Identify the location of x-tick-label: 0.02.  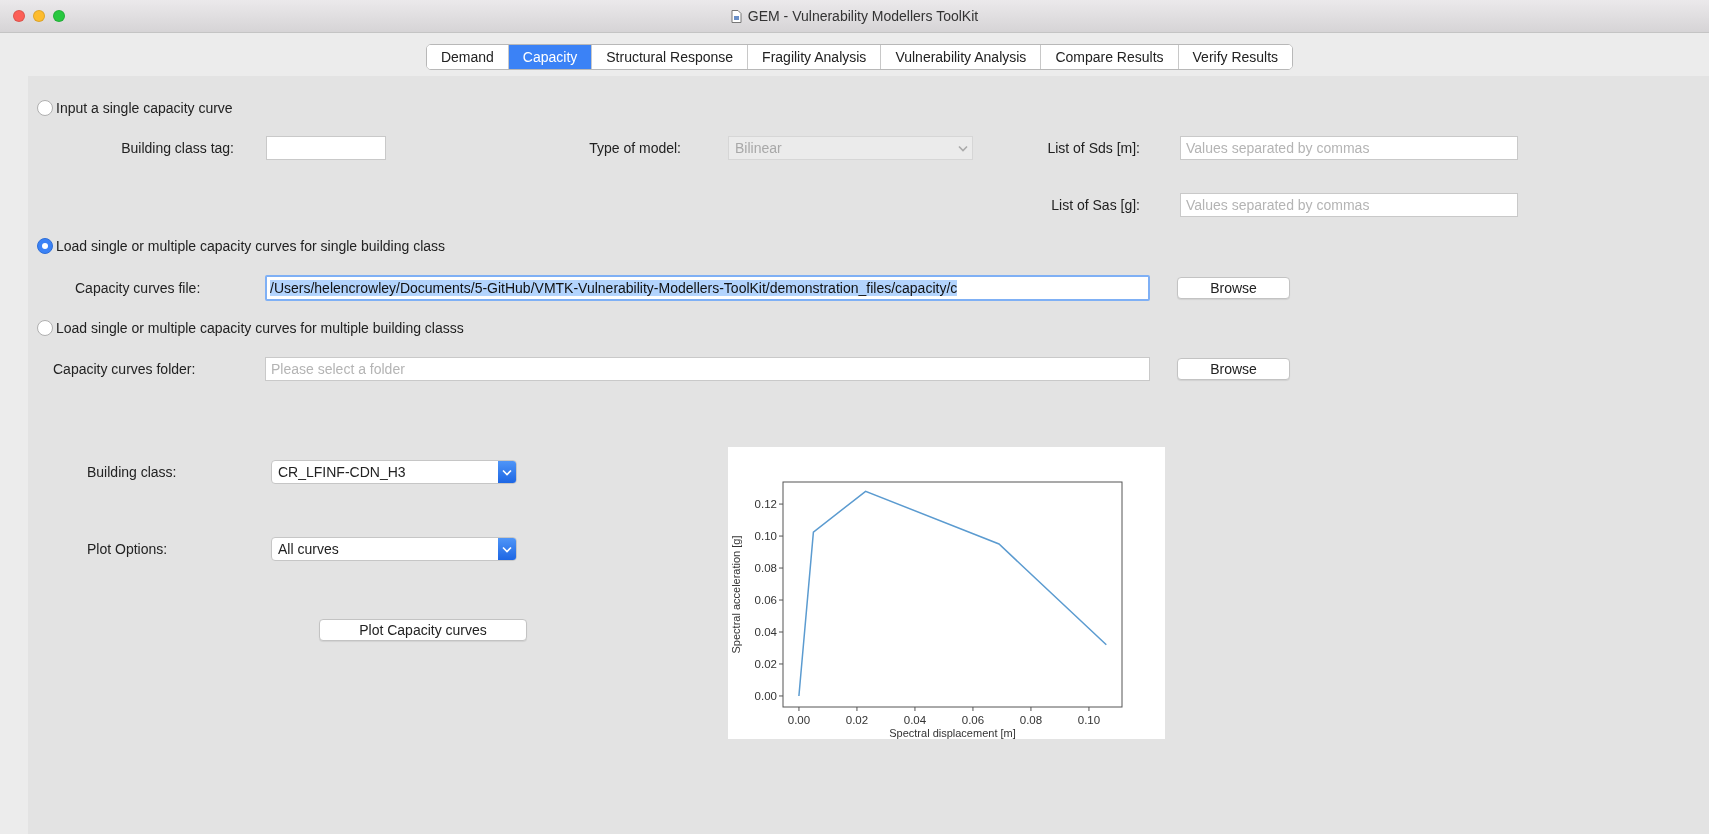
(857, 720).